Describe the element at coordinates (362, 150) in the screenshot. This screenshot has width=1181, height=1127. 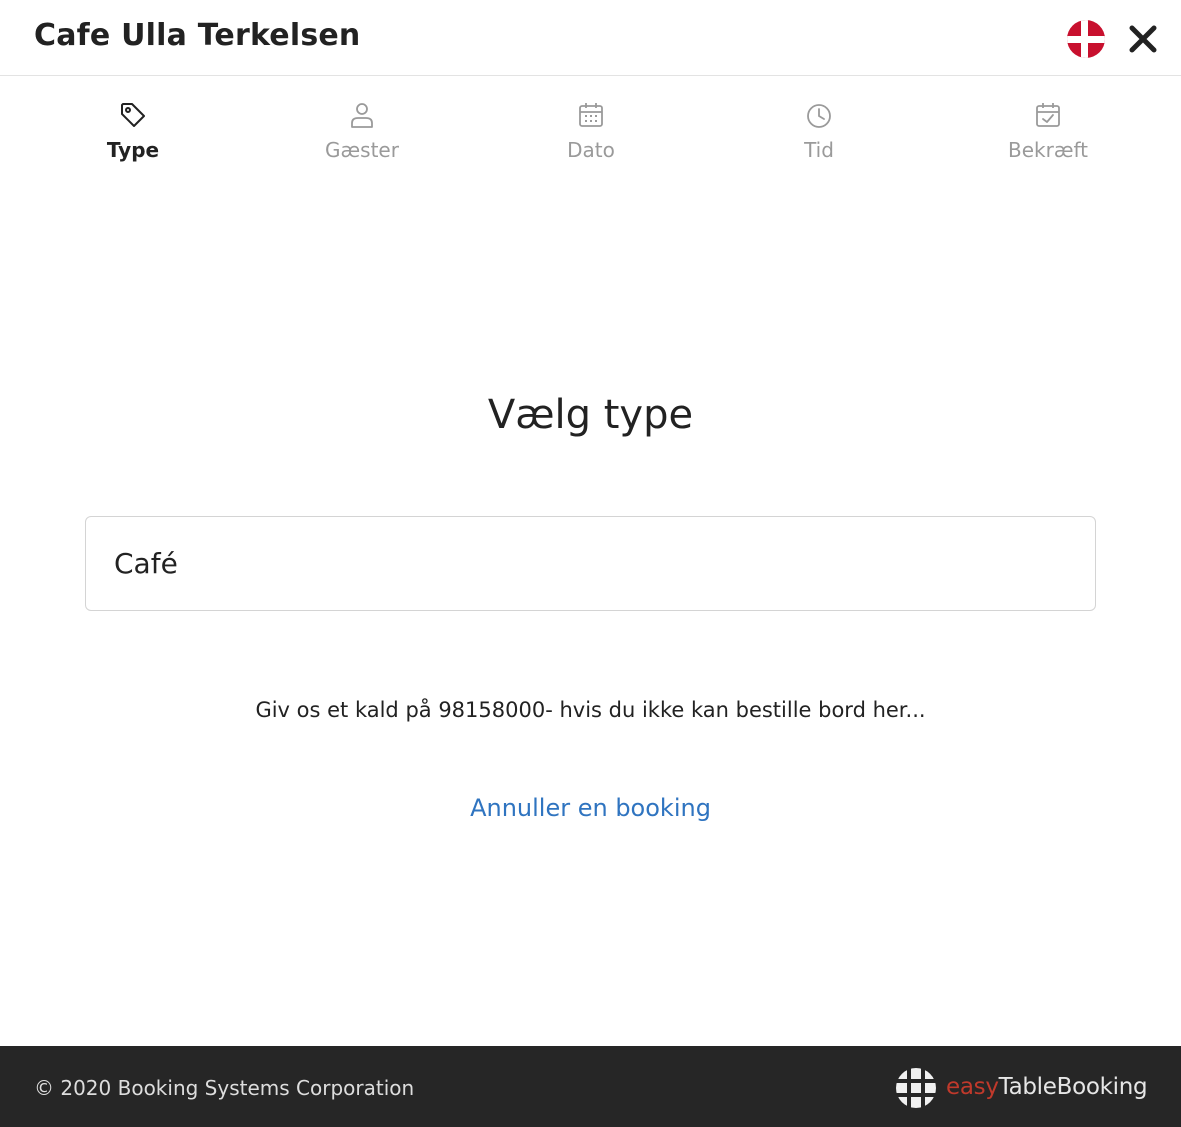
I see `step-guests-label: Gæster` at that location.